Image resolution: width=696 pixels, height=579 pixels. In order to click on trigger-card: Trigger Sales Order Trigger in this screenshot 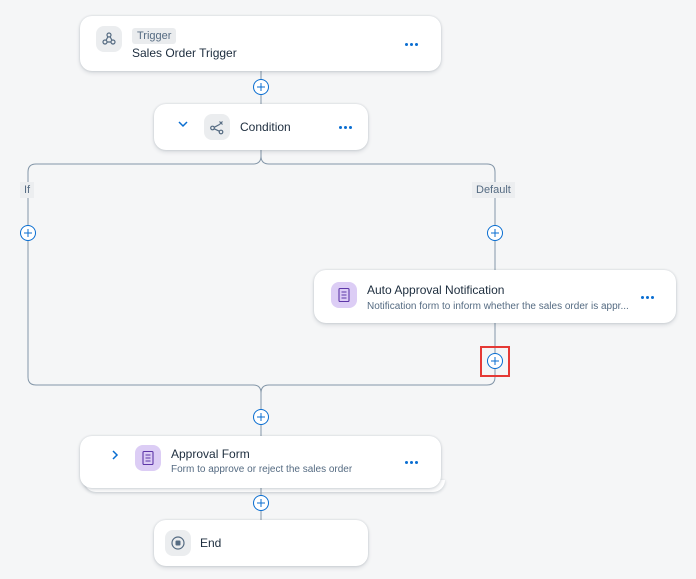, I will do `click(260, 43)`.